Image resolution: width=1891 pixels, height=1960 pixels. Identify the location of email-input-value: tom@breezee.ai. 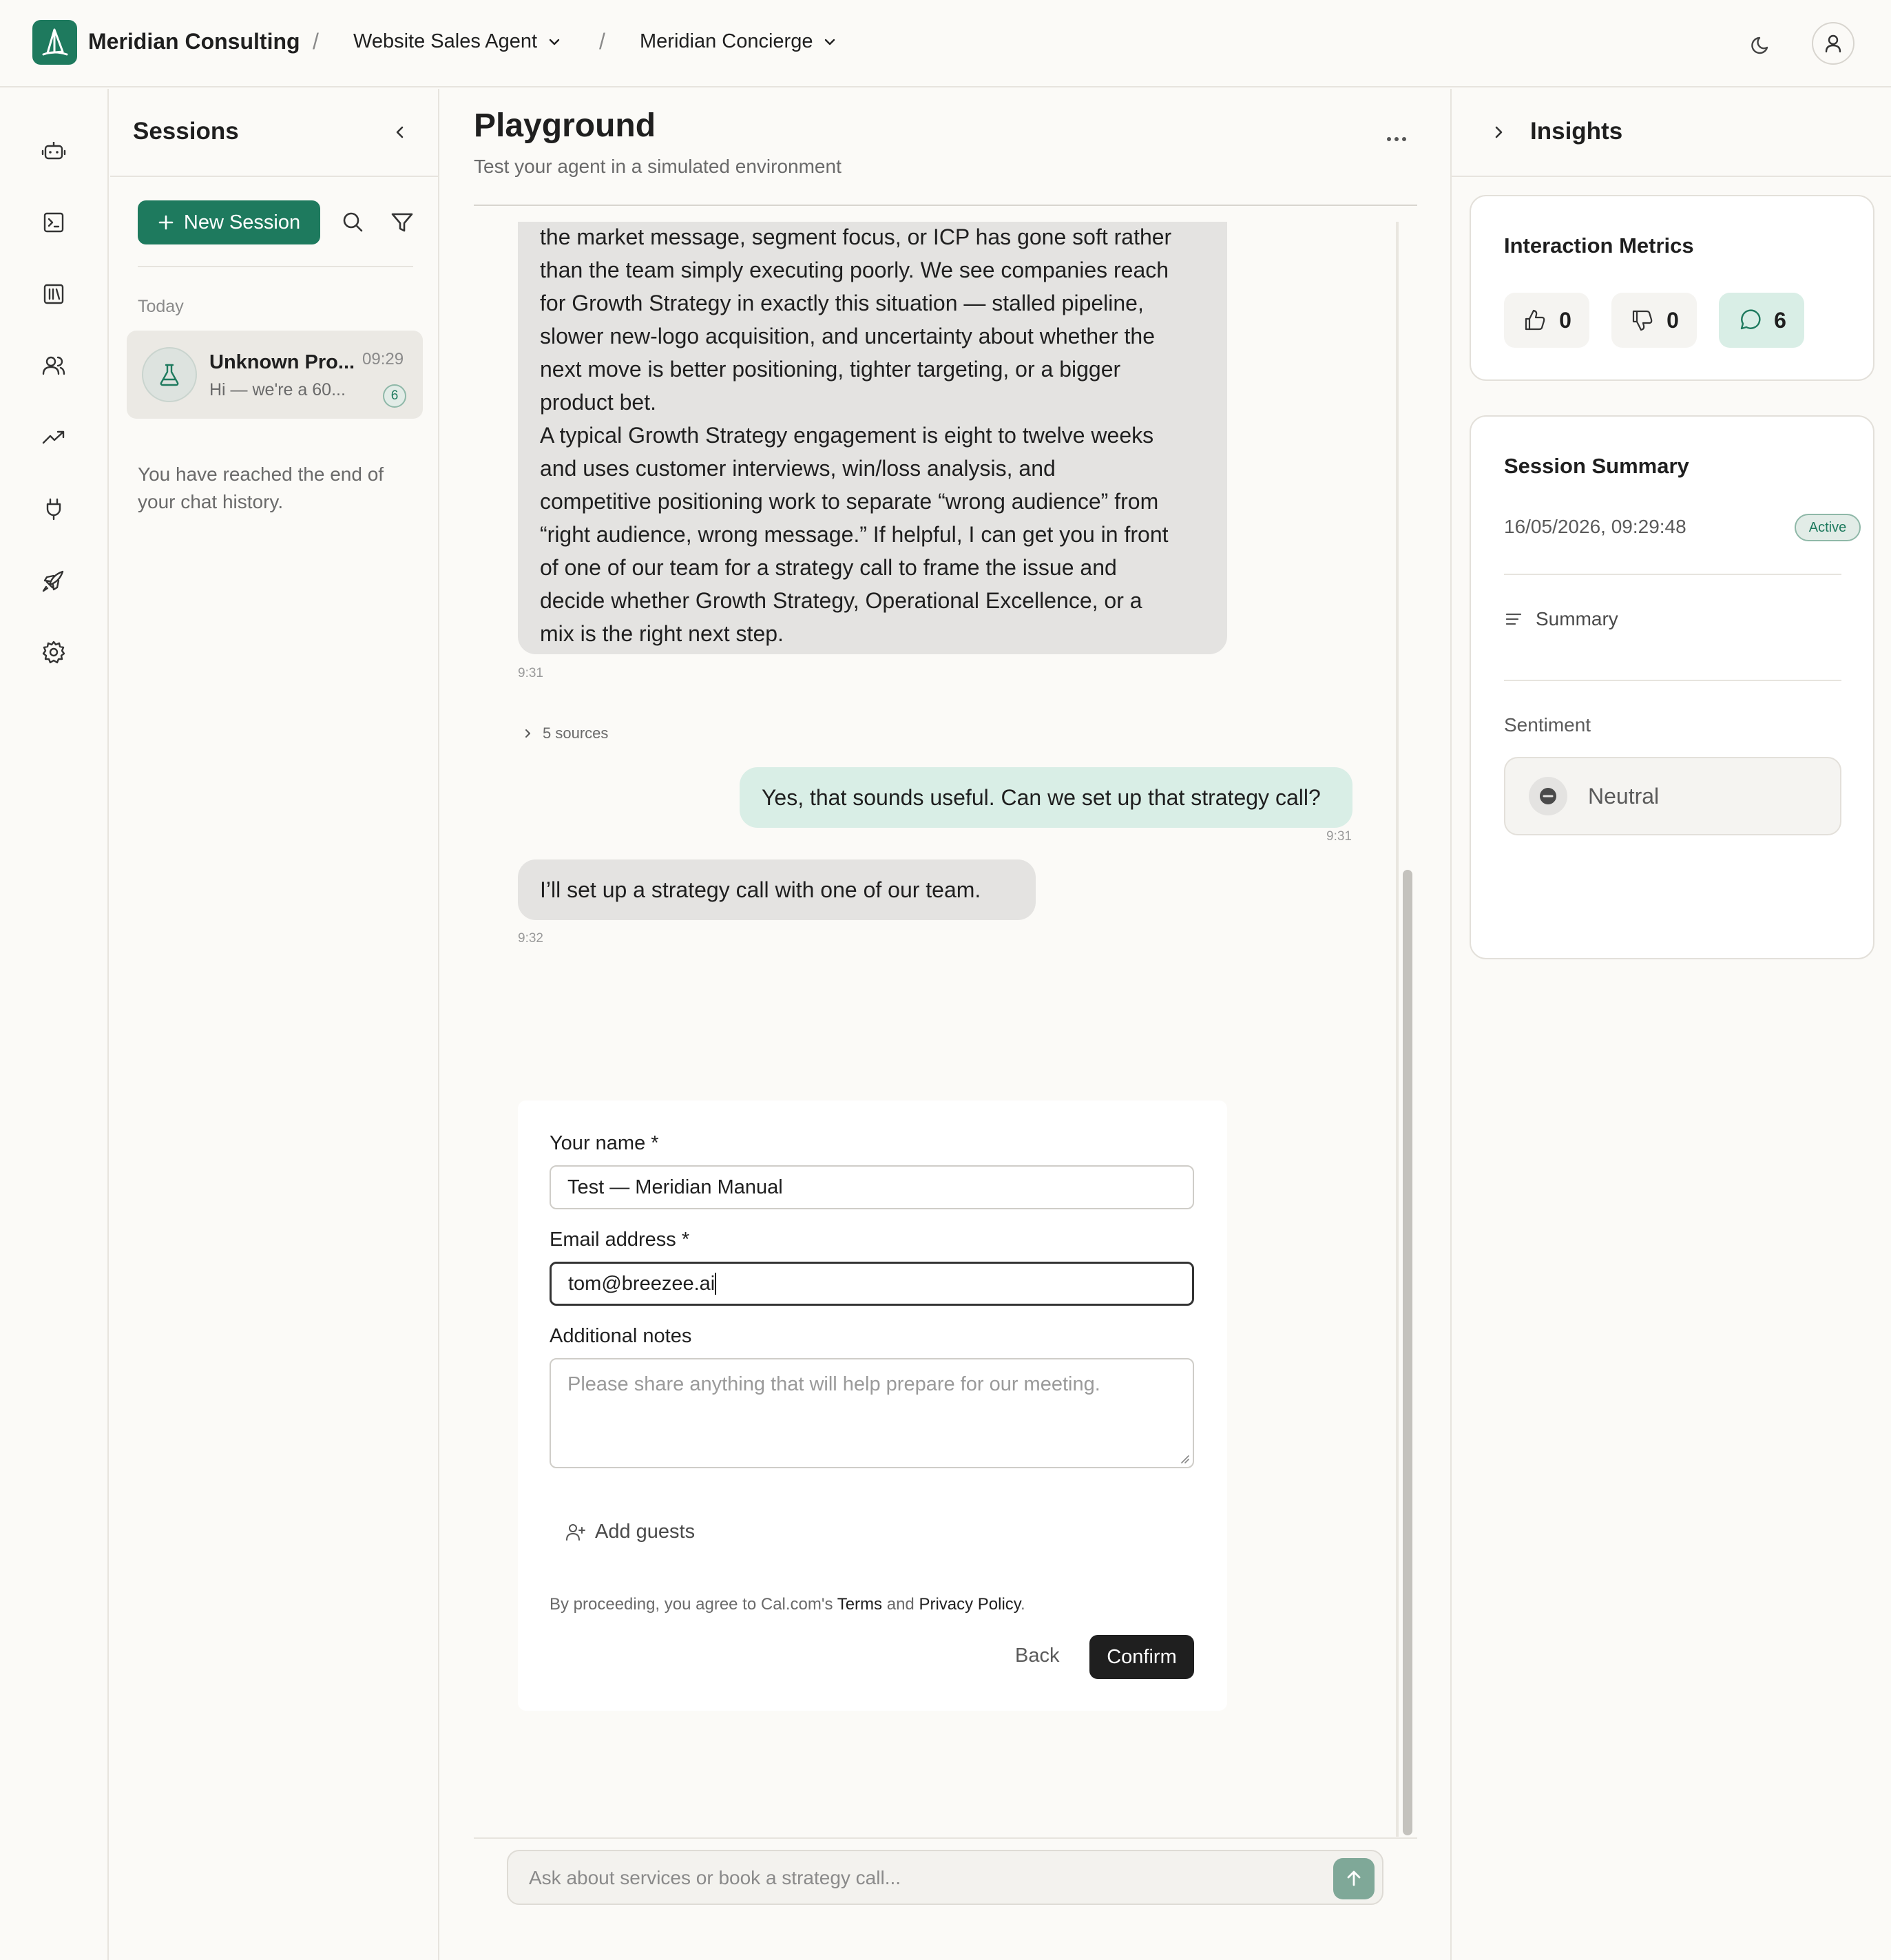
(641, 1283).